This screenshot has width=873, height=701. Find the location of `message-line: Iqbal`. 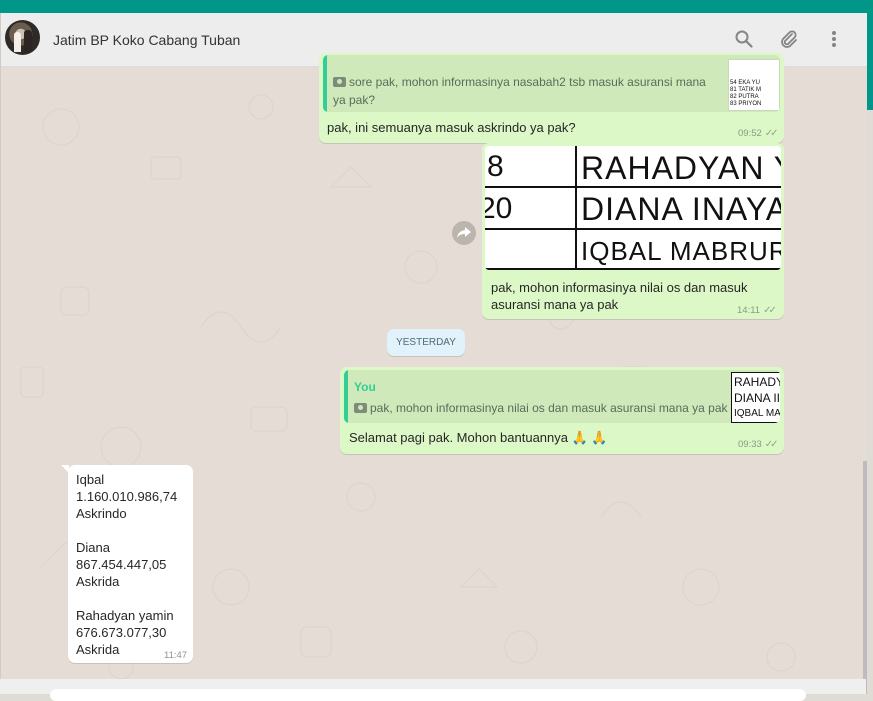

message-line: Iqbal is located at coordinates (90, 479).